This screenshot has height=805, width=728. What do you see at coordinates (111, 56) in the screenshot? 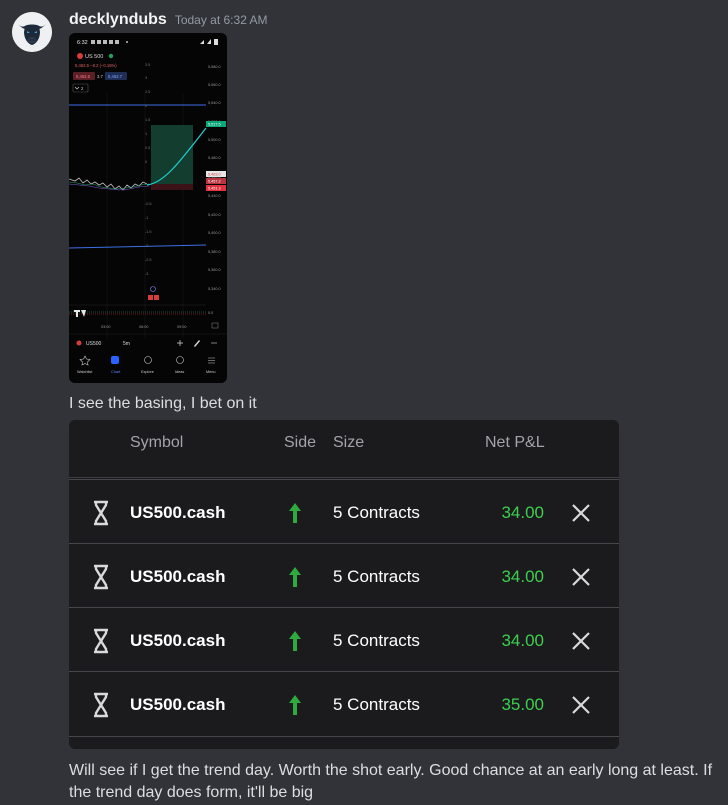
I see `market-open-icon` at bounding box center [111, 56].